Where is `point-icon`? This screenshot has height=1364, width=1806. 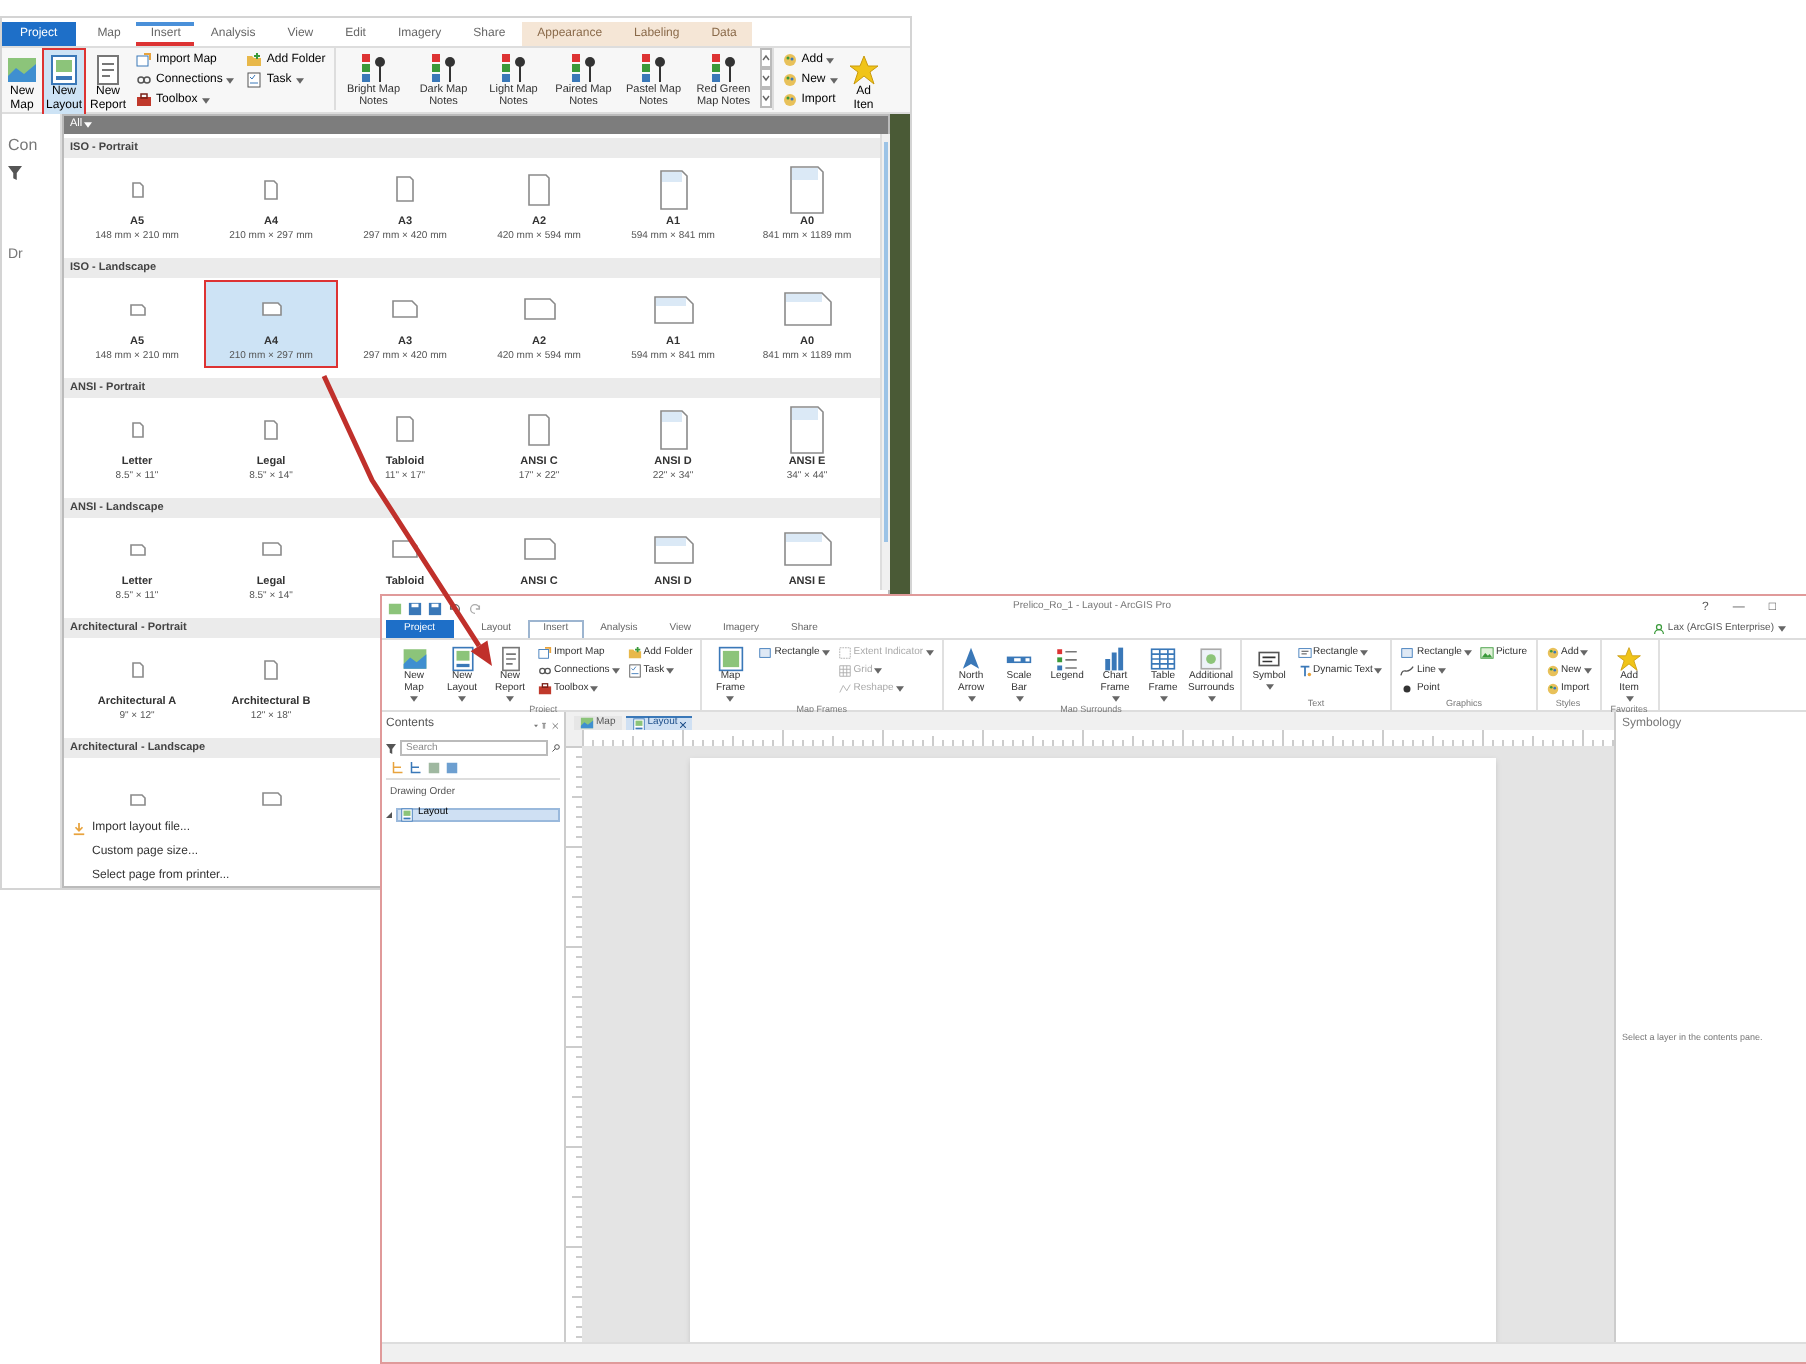 point-icon is located at coordinates (1407, 688).